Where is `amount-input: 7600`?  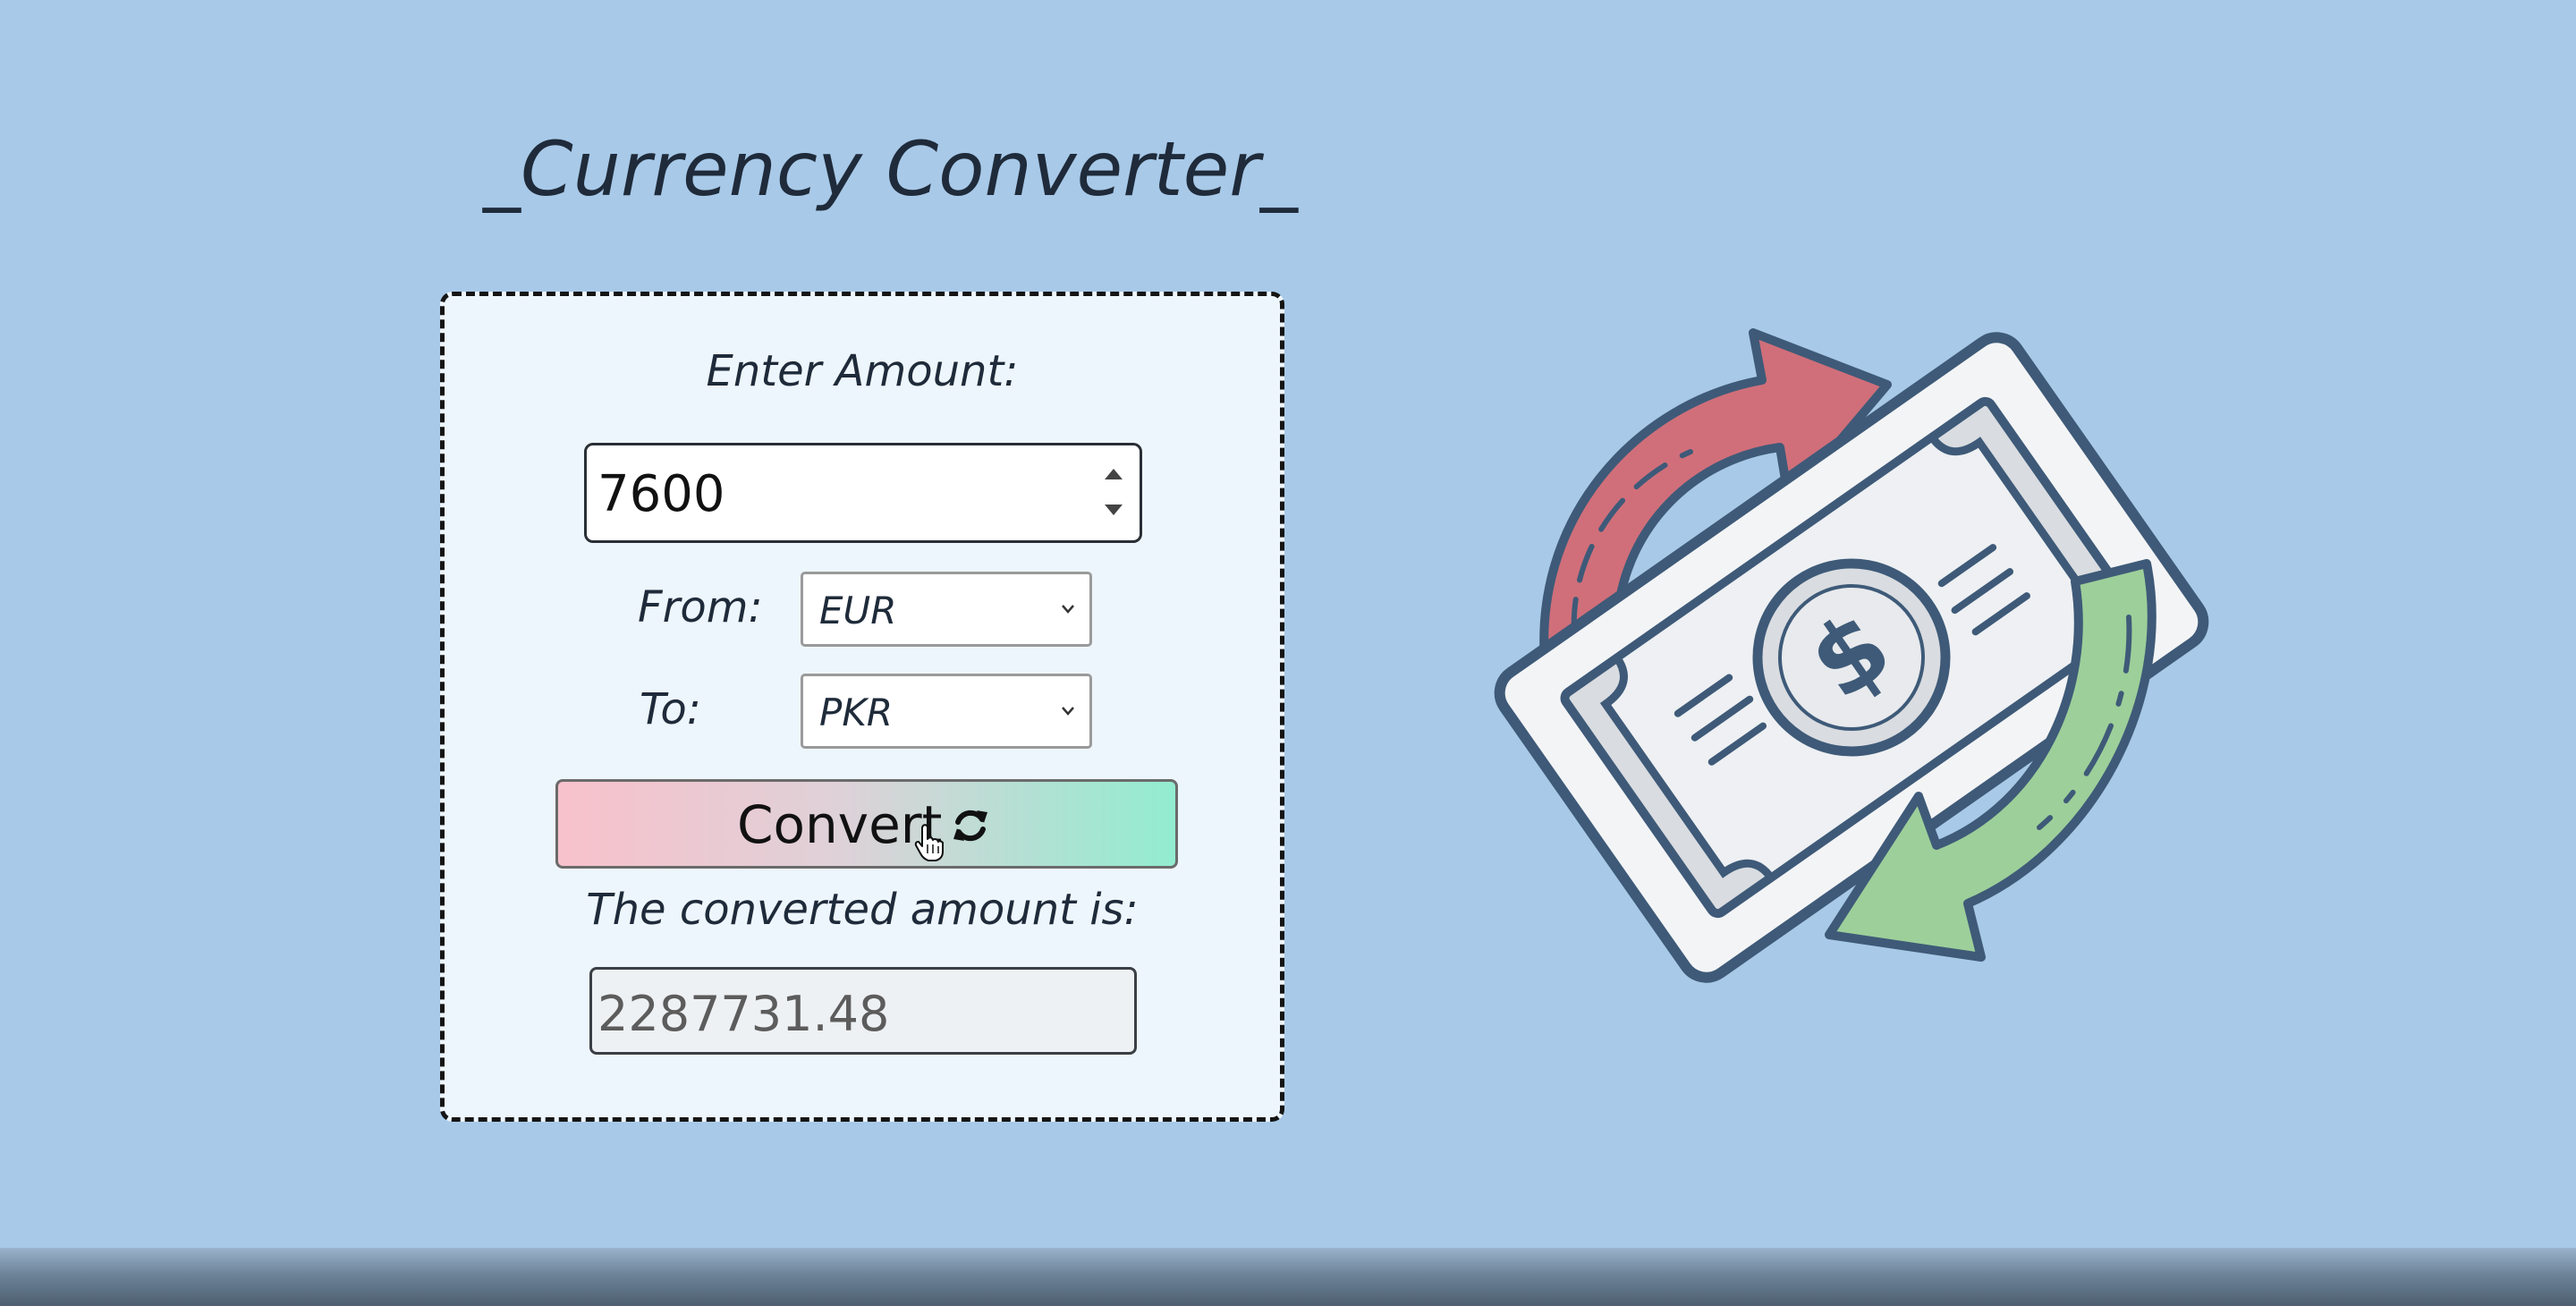 amount-input: 7600 is located at coordinates (863, 493).